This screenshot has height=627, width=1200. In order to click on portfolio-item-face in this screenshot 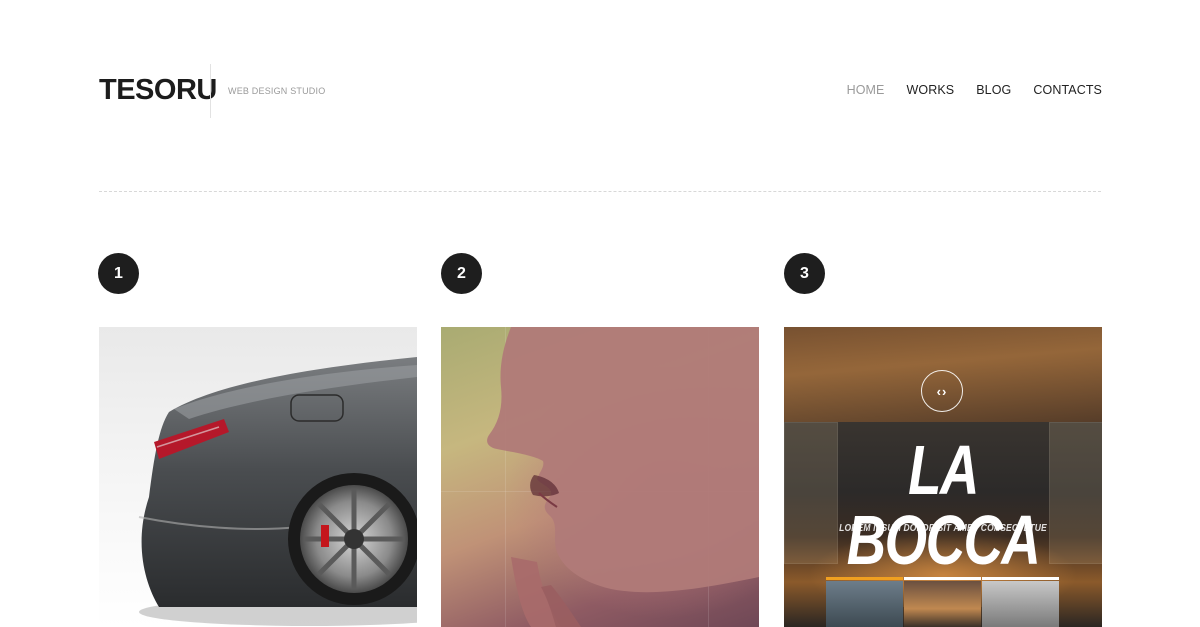, I will do `click(600, 477)`.